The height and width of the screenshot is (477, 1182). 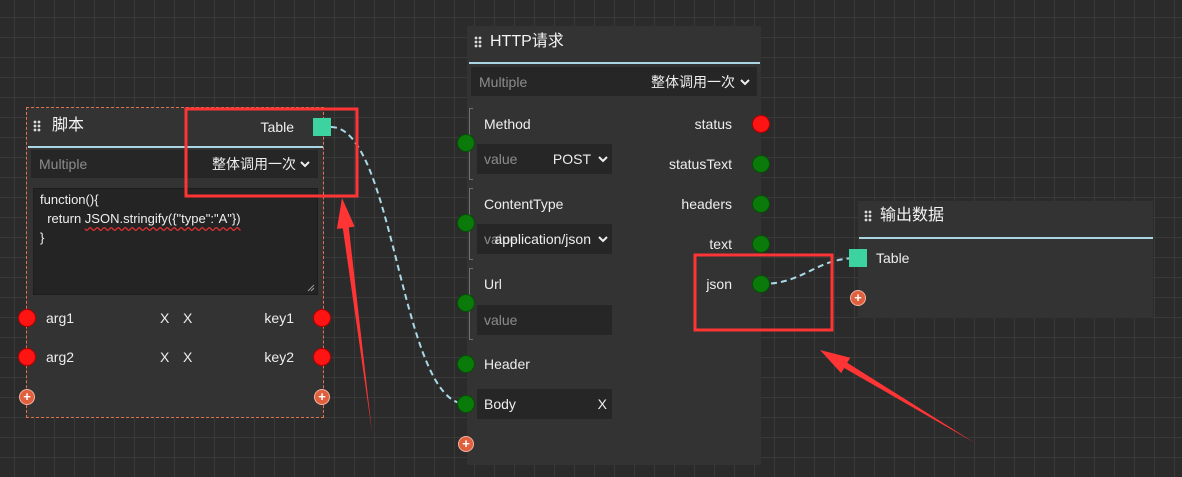 I want to click on content-type-field: application/json, so click(x=544, y=239).